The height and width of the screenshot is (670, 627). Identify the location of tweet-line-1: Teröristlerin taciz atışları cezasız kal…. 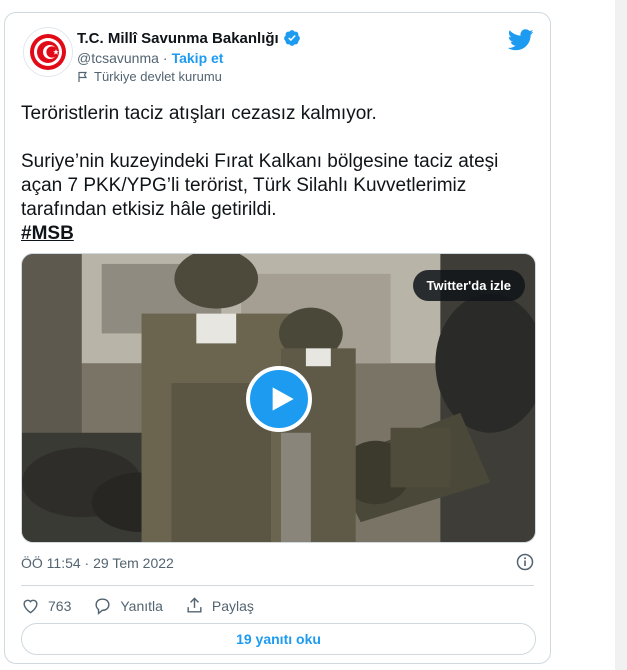
(199, 113).